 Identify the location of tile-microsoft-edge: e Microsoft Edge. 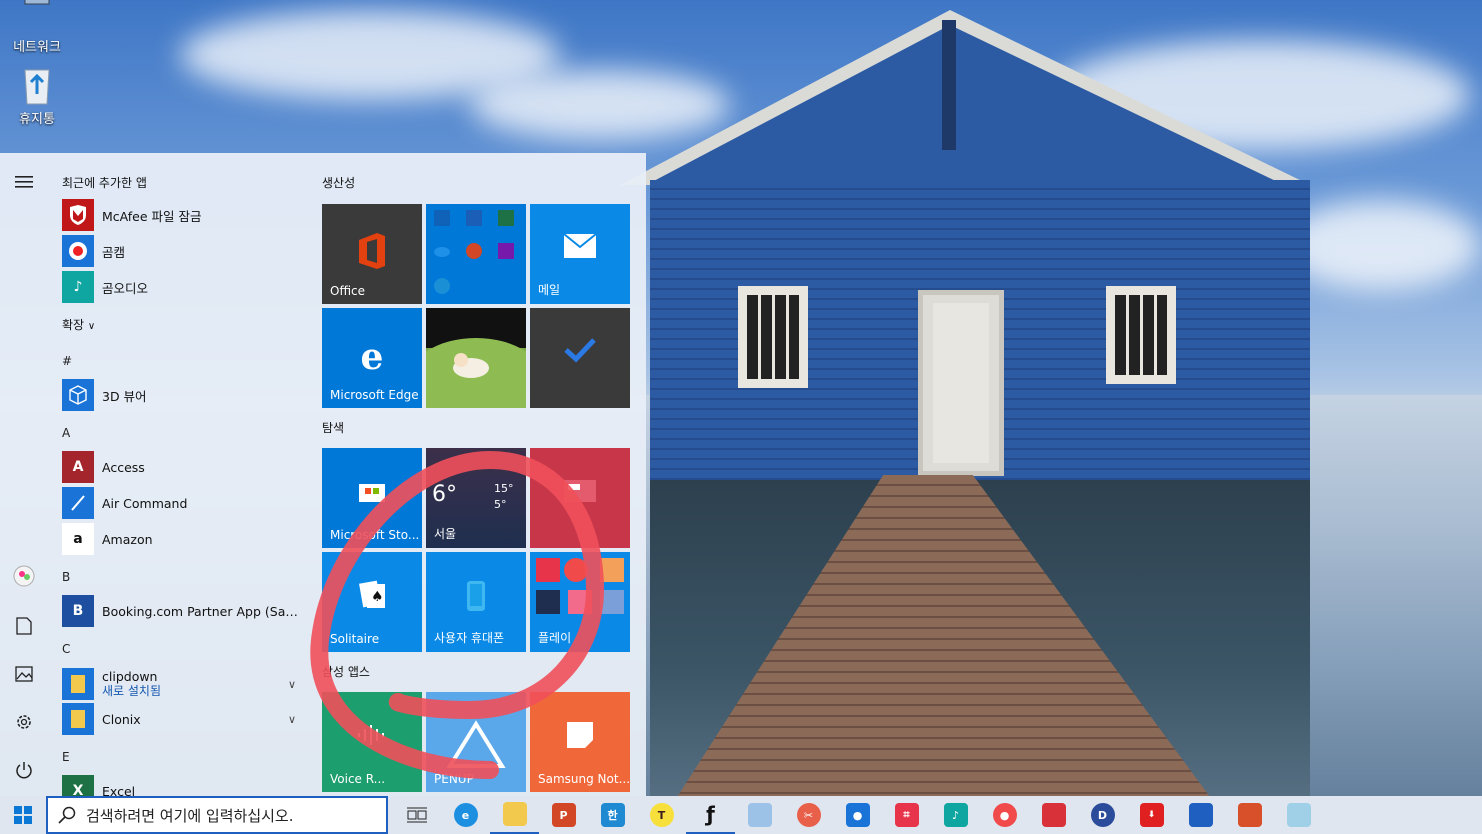
(372, 358).